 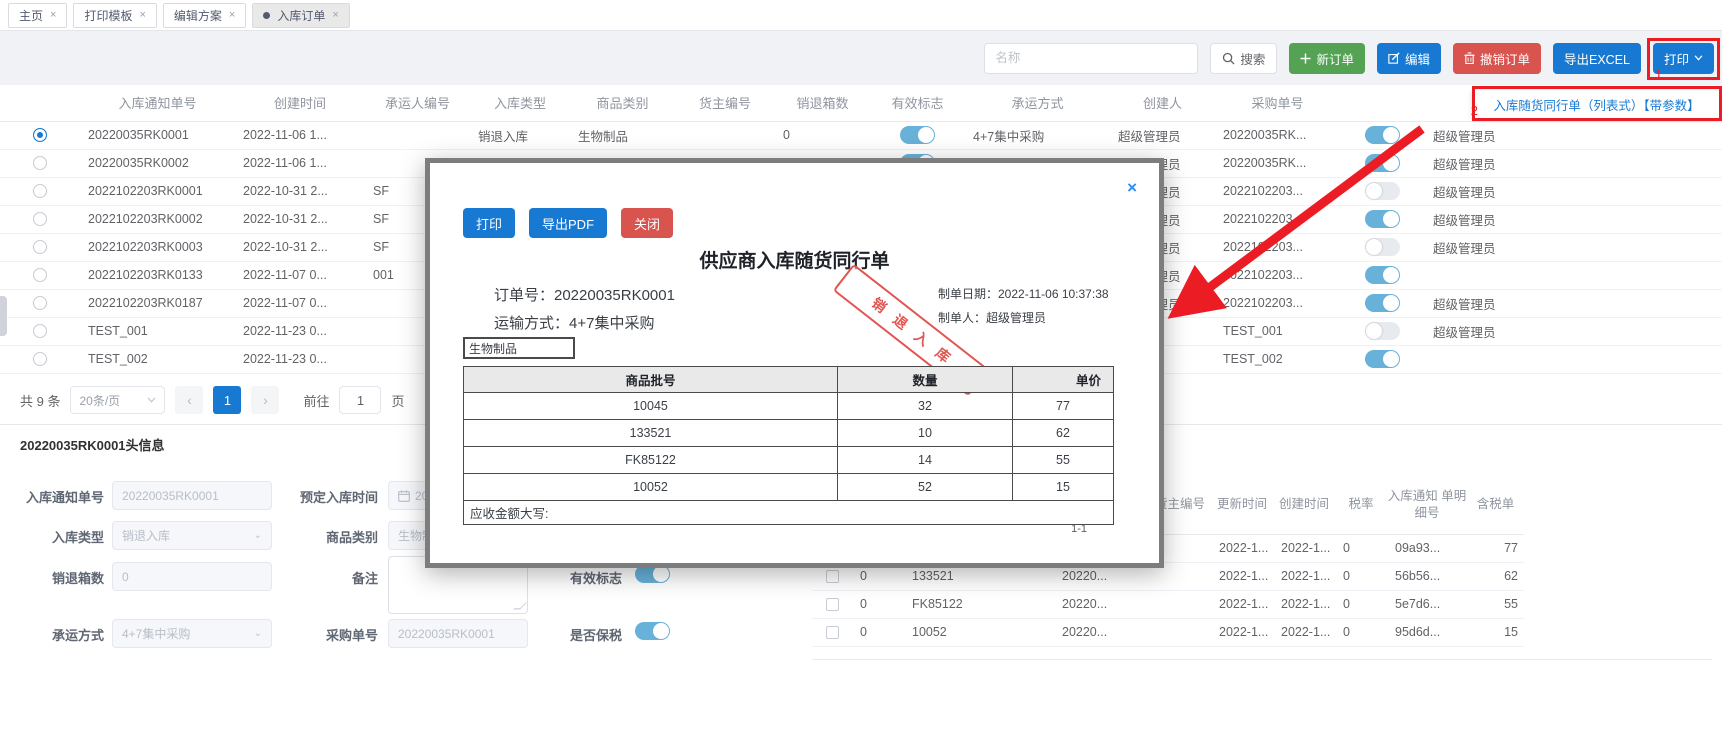 I want to click on row-checkbox-cell, so click(x=832, y=632).